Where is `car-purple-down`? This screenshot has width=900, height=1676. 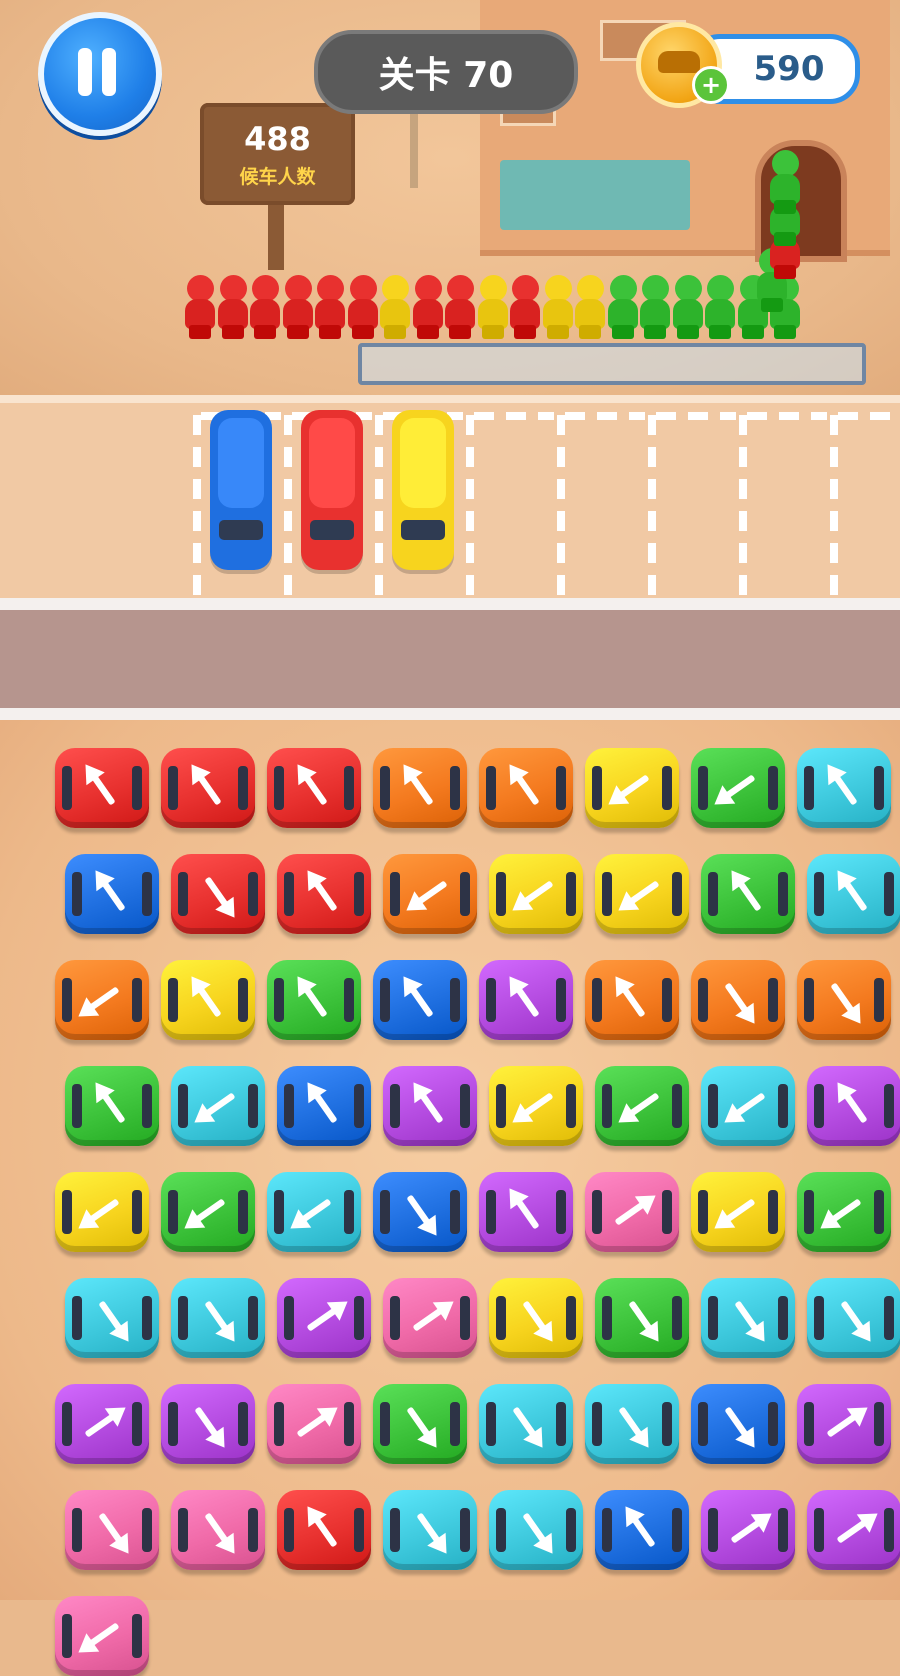
car-purple-down is located at coordinates (208, 1424).